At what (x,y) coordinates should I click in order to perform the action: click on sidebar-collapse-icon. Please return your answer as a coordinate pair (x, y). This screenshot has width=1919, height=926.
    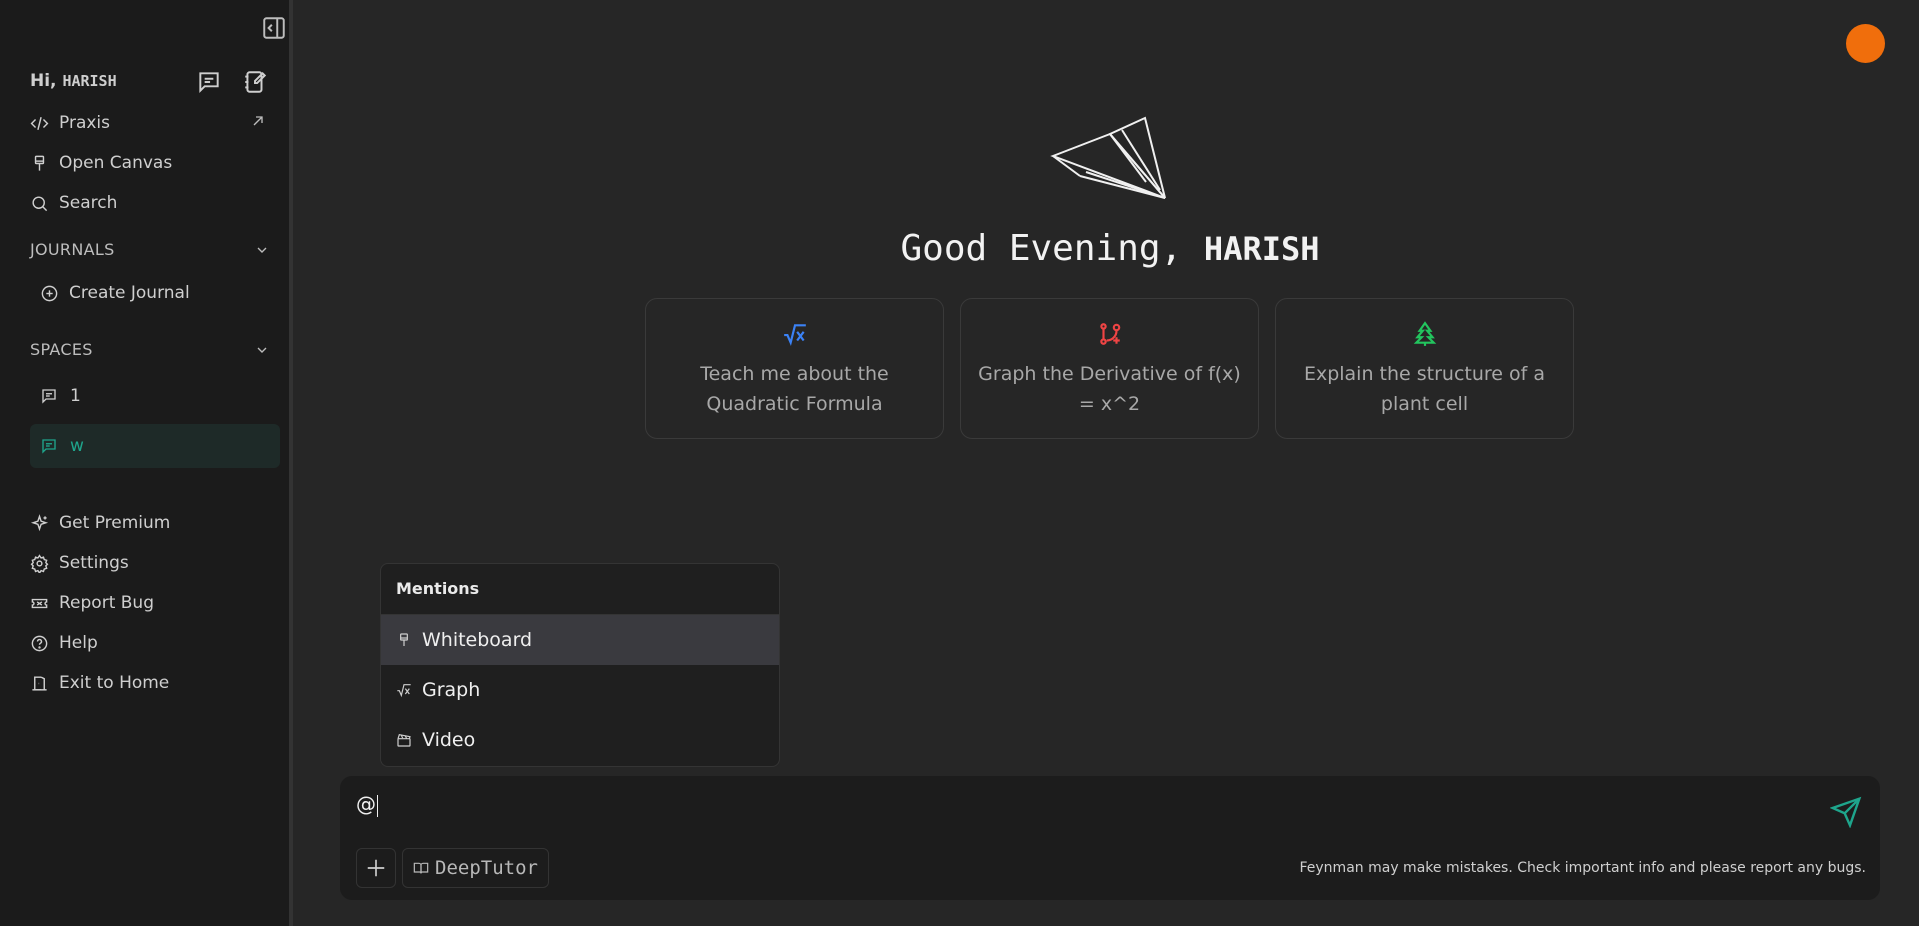
    Looking at the image, I should click on (274, 28).